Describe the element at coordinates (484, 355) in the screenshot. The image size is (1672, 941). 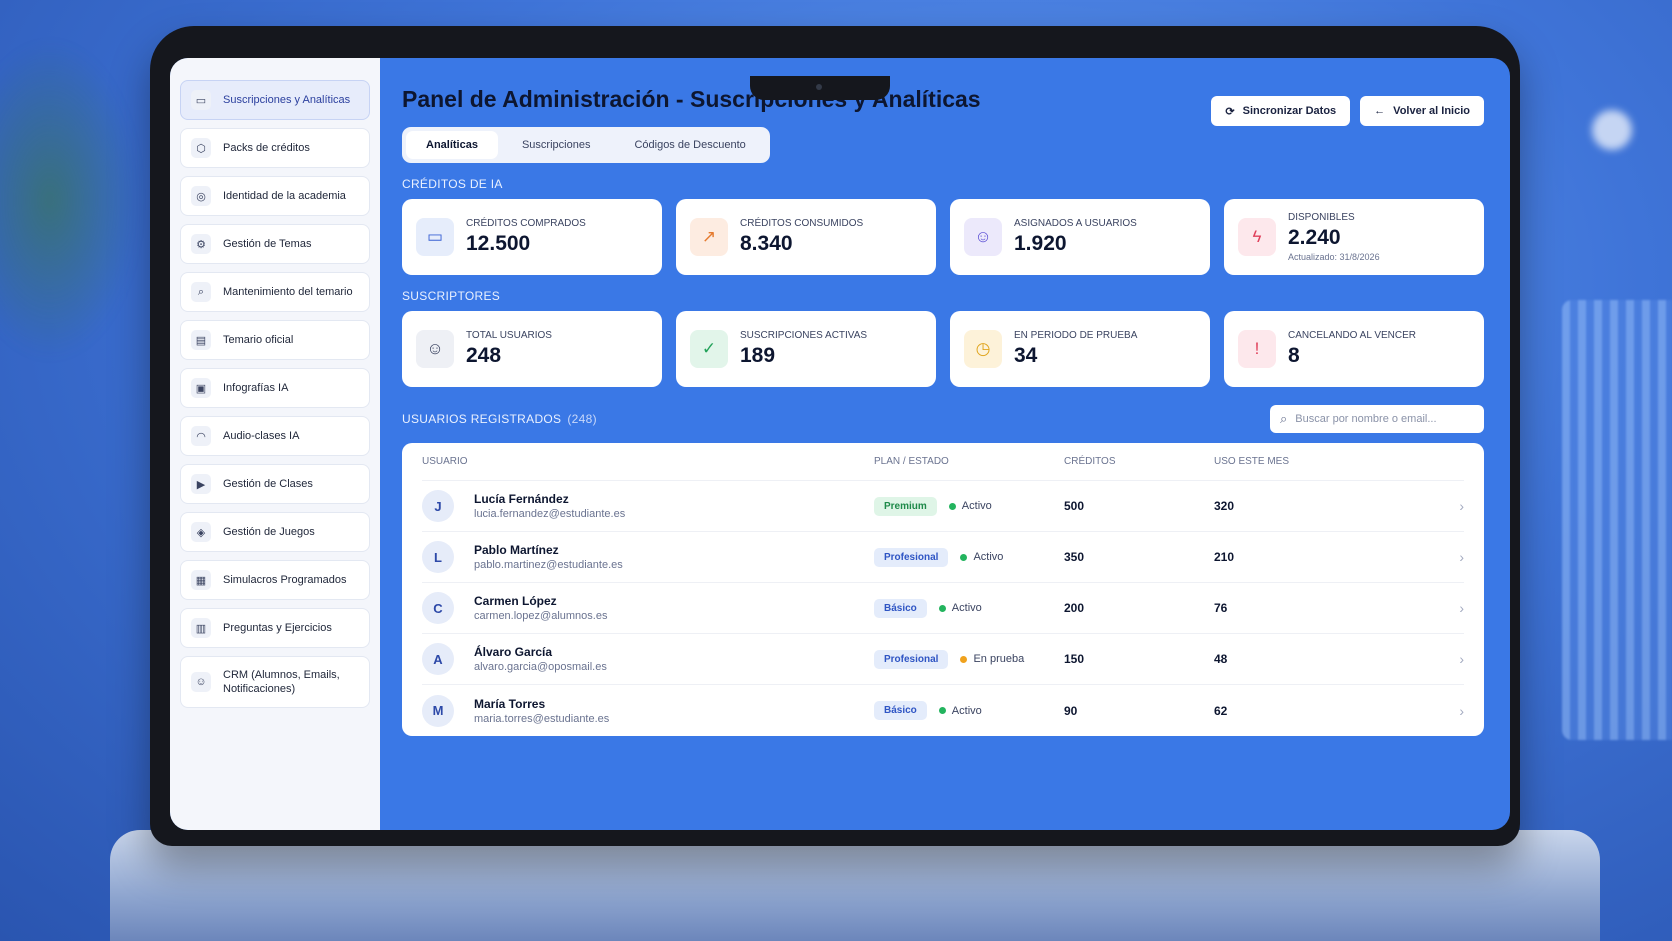
I see `stat-value: 248` at that location.